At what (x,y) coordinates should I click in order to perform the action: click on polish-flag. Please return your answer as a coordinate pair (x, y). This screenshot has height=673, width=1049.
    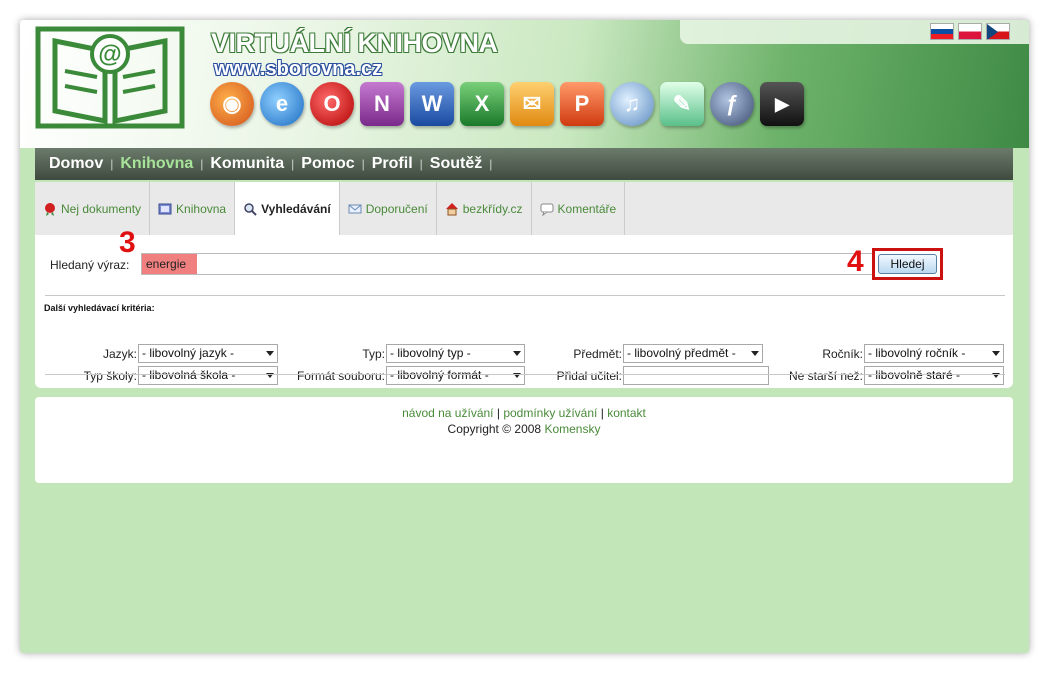
    Looking at the image, I should click on (970, 31).